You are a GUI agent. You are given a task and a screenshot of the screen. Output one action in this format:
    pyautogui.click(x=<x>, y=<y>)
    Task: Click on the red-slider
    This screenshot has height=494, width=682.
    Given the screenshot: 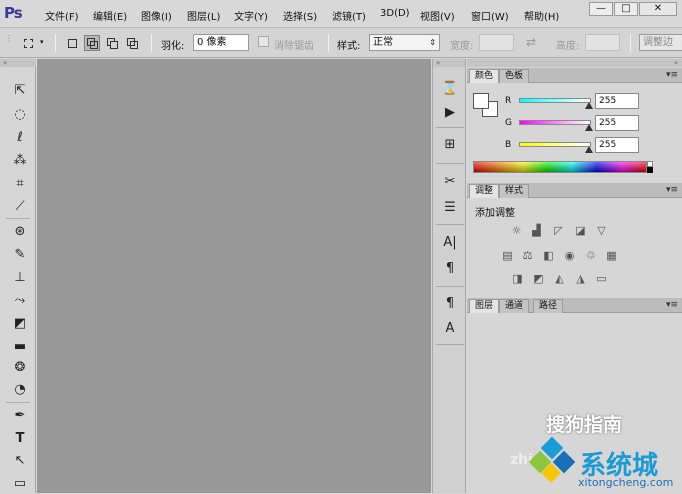 What is the action you would take?
    pyautogui.click(x=555, y=100)
    